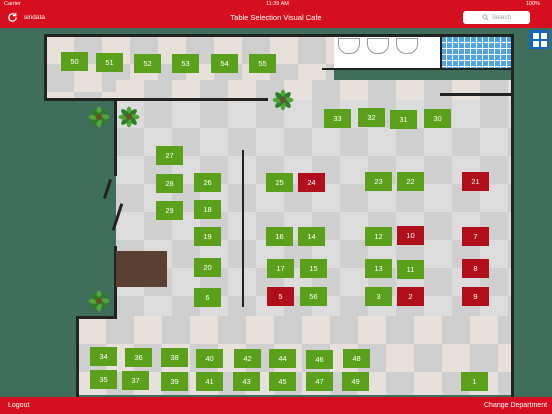  I want to click on door, so click(107, 189).